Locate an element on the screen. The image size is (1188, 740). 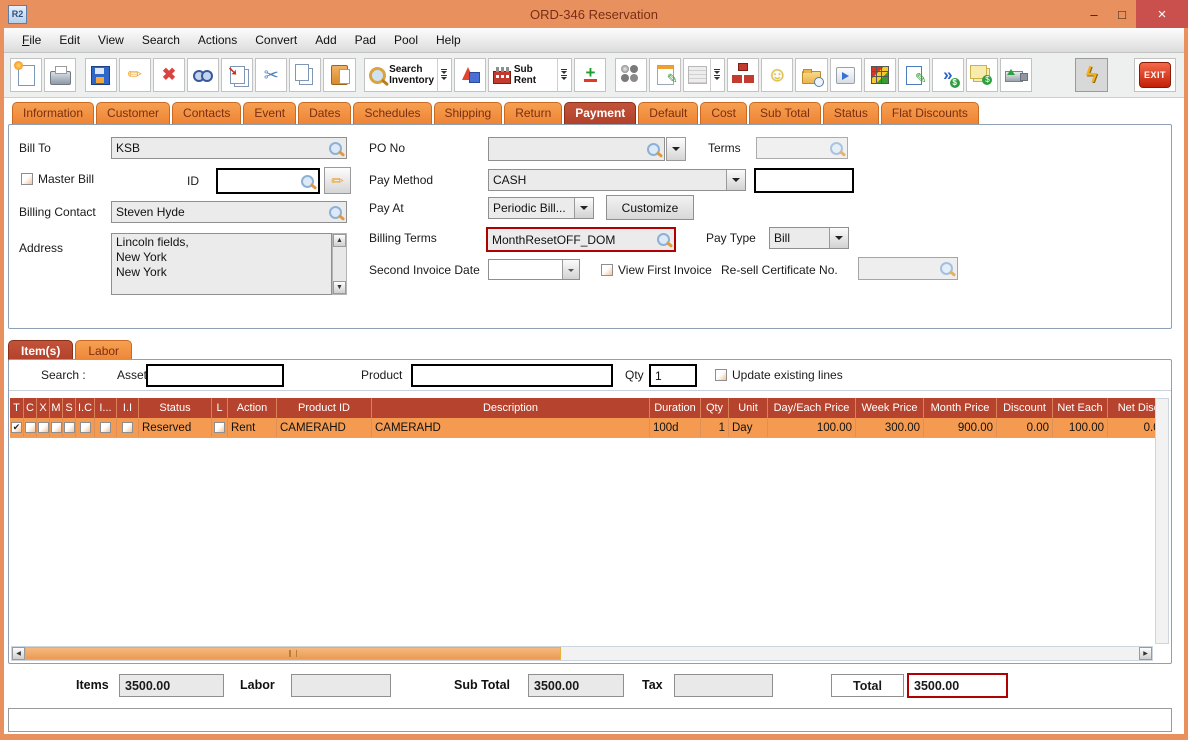
col-ii: I.I is located at coordinates (128, 408).